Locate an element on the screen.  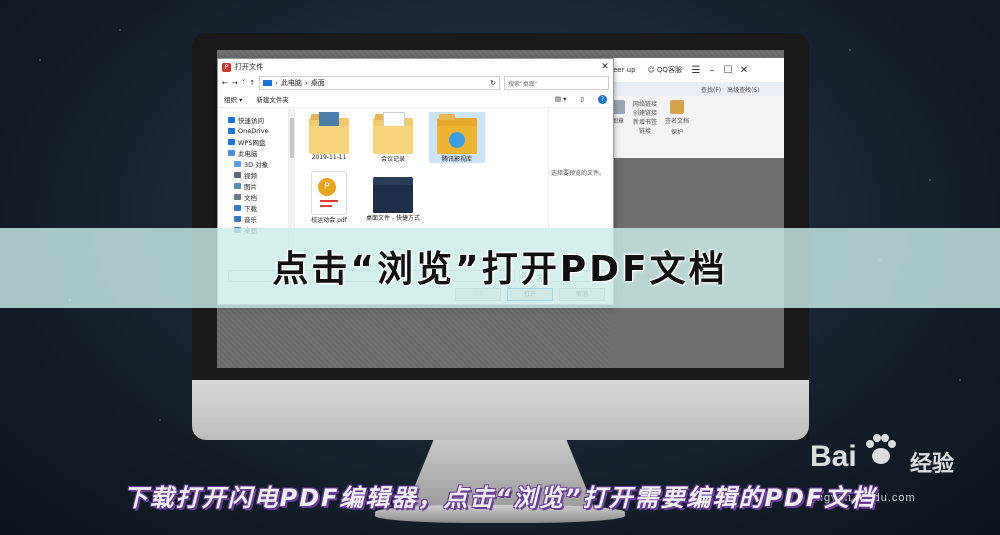
sidebar-item-label: 图片 is located at coordinates (250, 186).